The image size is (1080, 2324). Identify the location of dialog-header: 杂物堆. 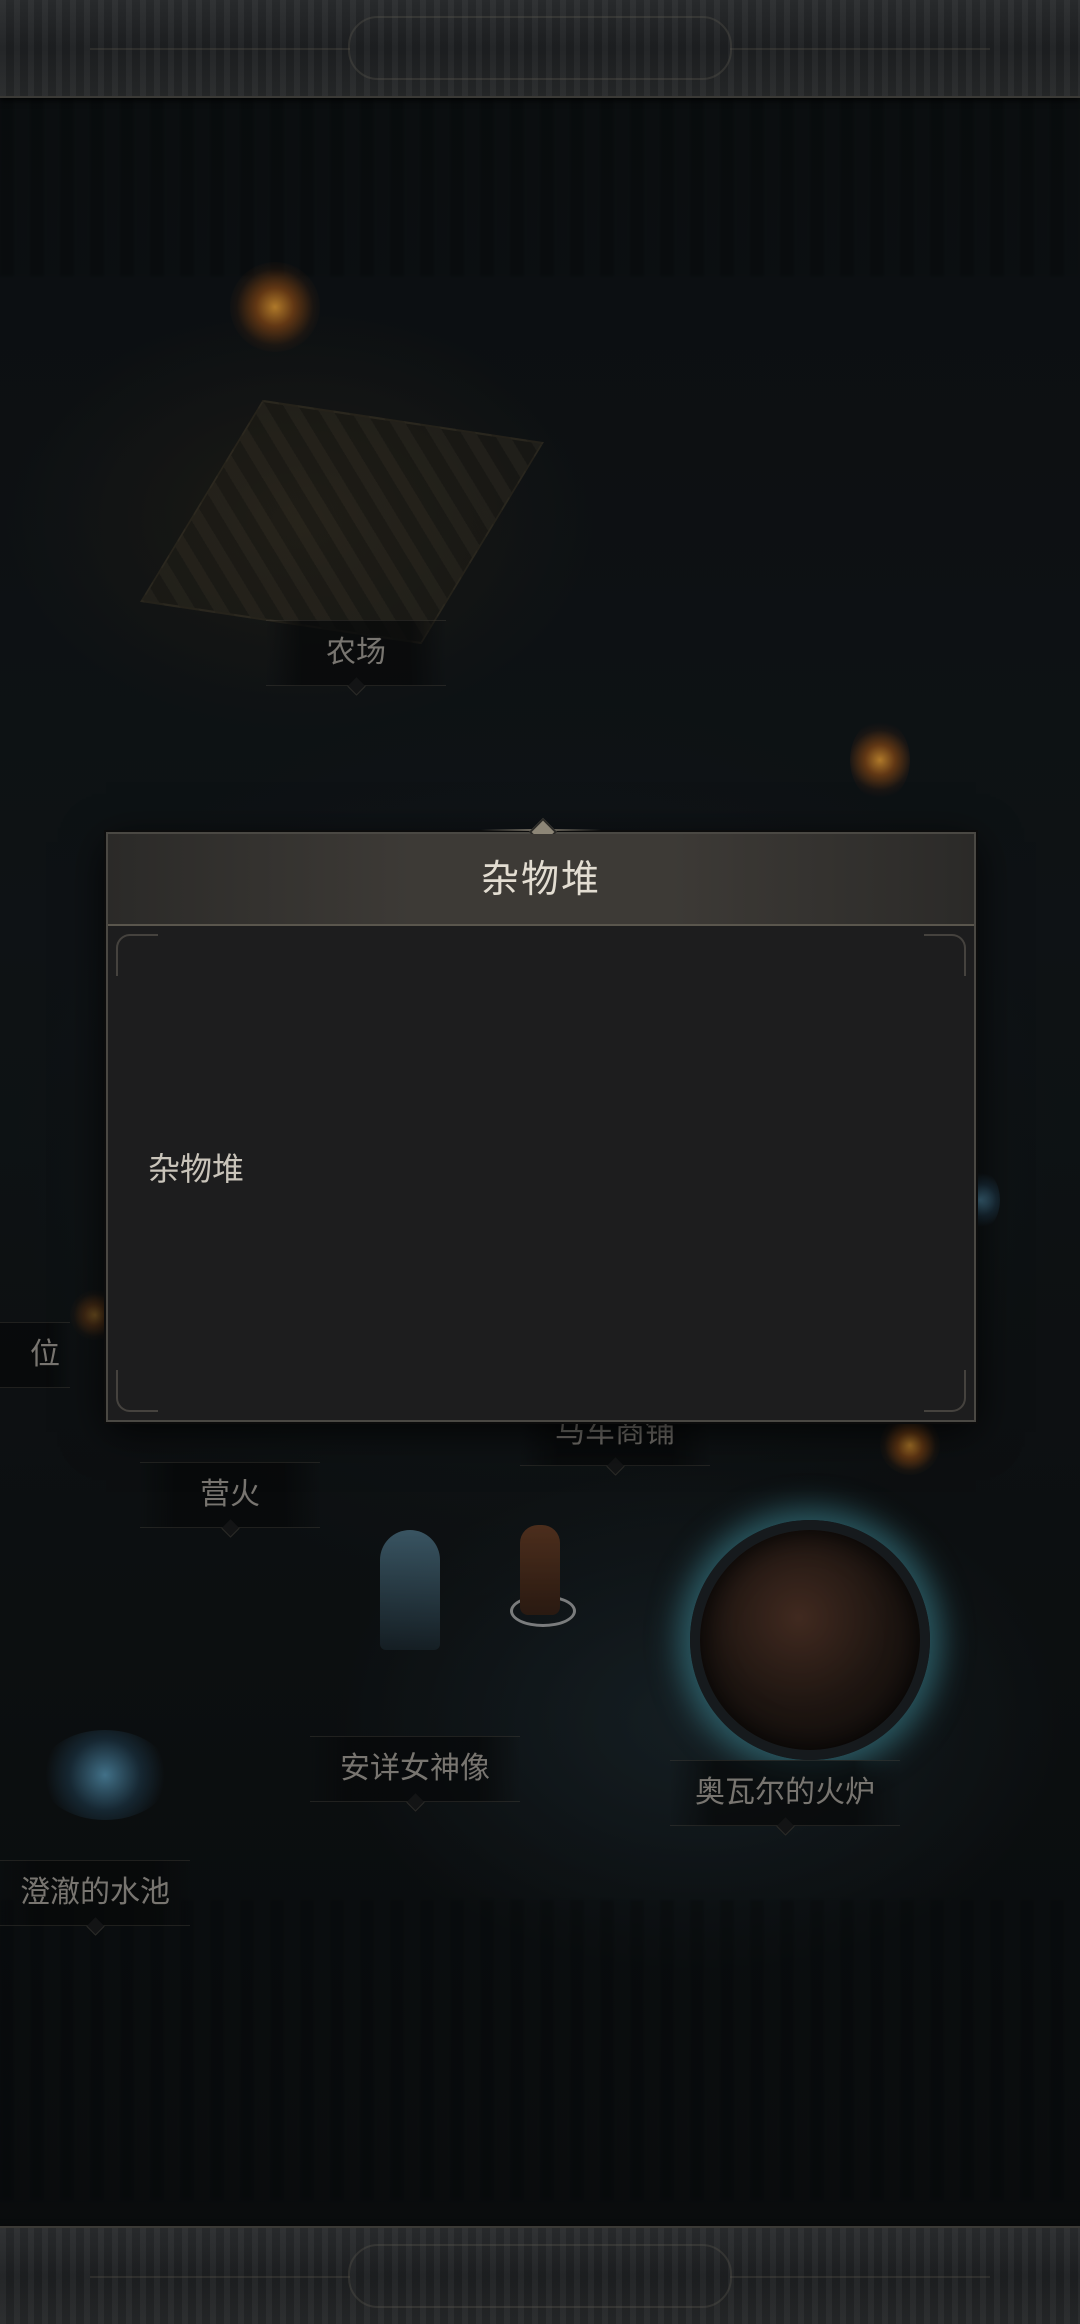
(541, 880).